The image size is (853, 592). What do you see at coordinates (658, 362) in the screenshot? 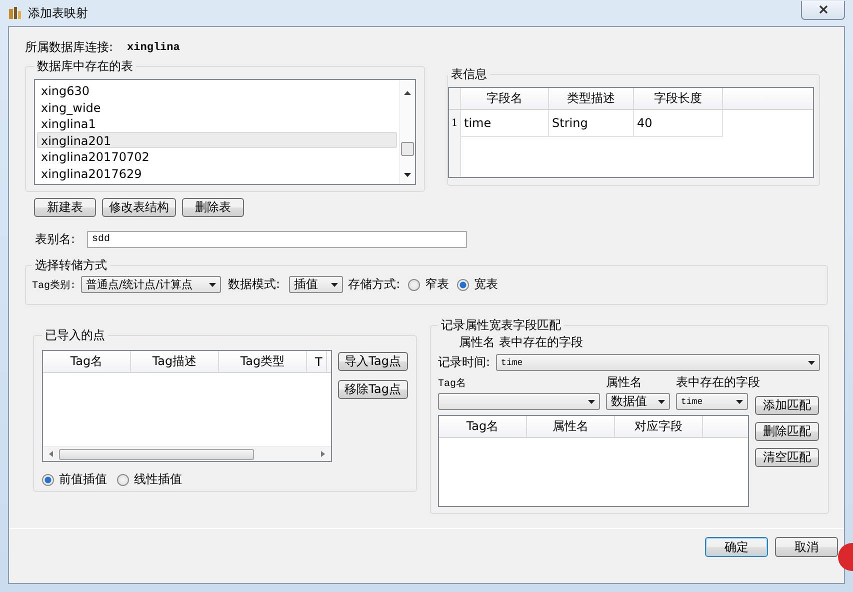
I see `record-time-select: time` at bounding box center [658, 362].